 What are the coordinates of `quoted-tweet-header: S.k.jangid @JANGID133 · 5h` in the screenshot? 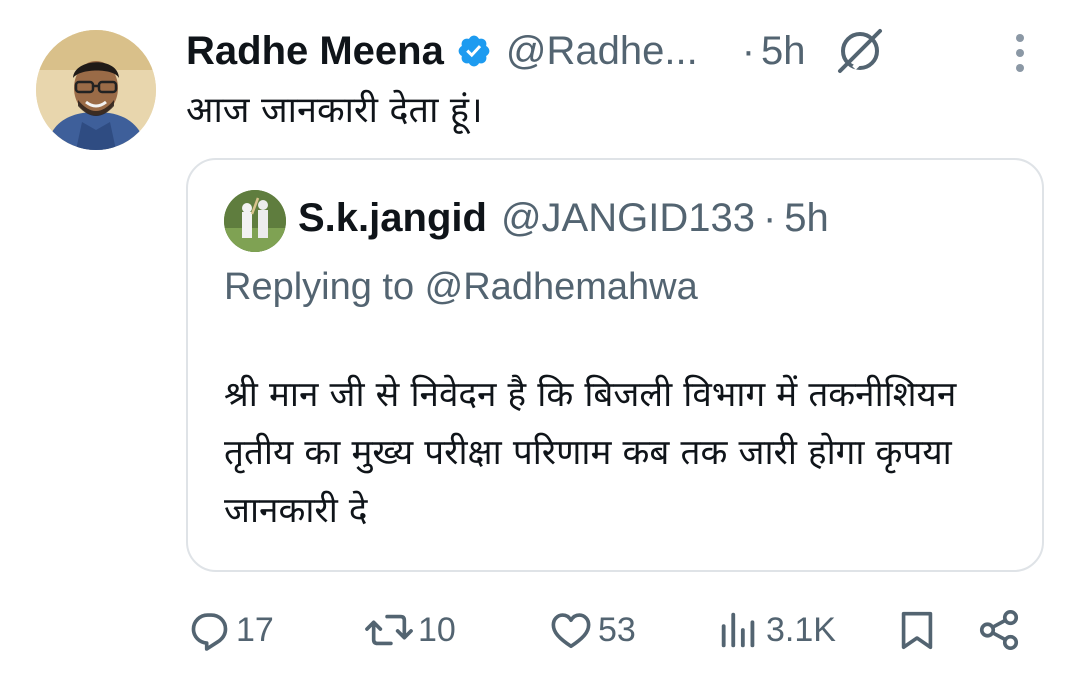 It's located at (563, 218).